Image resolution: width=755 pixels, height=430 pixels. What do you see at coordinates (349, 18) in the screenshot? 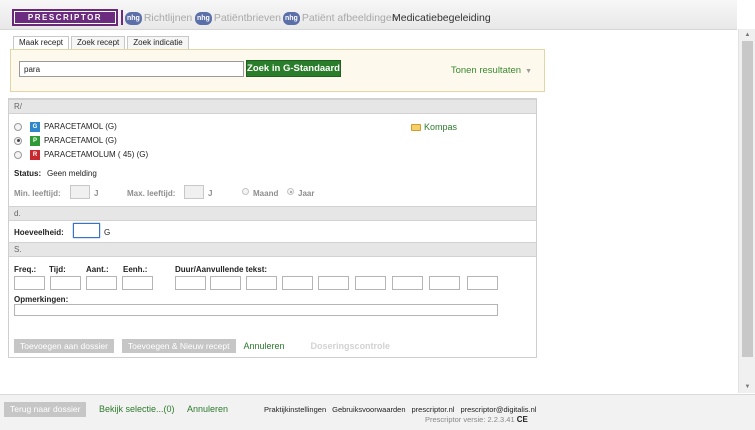
I see `nav-item-label: Patiënt afbeeldingen` at bounding box center [349, 18].